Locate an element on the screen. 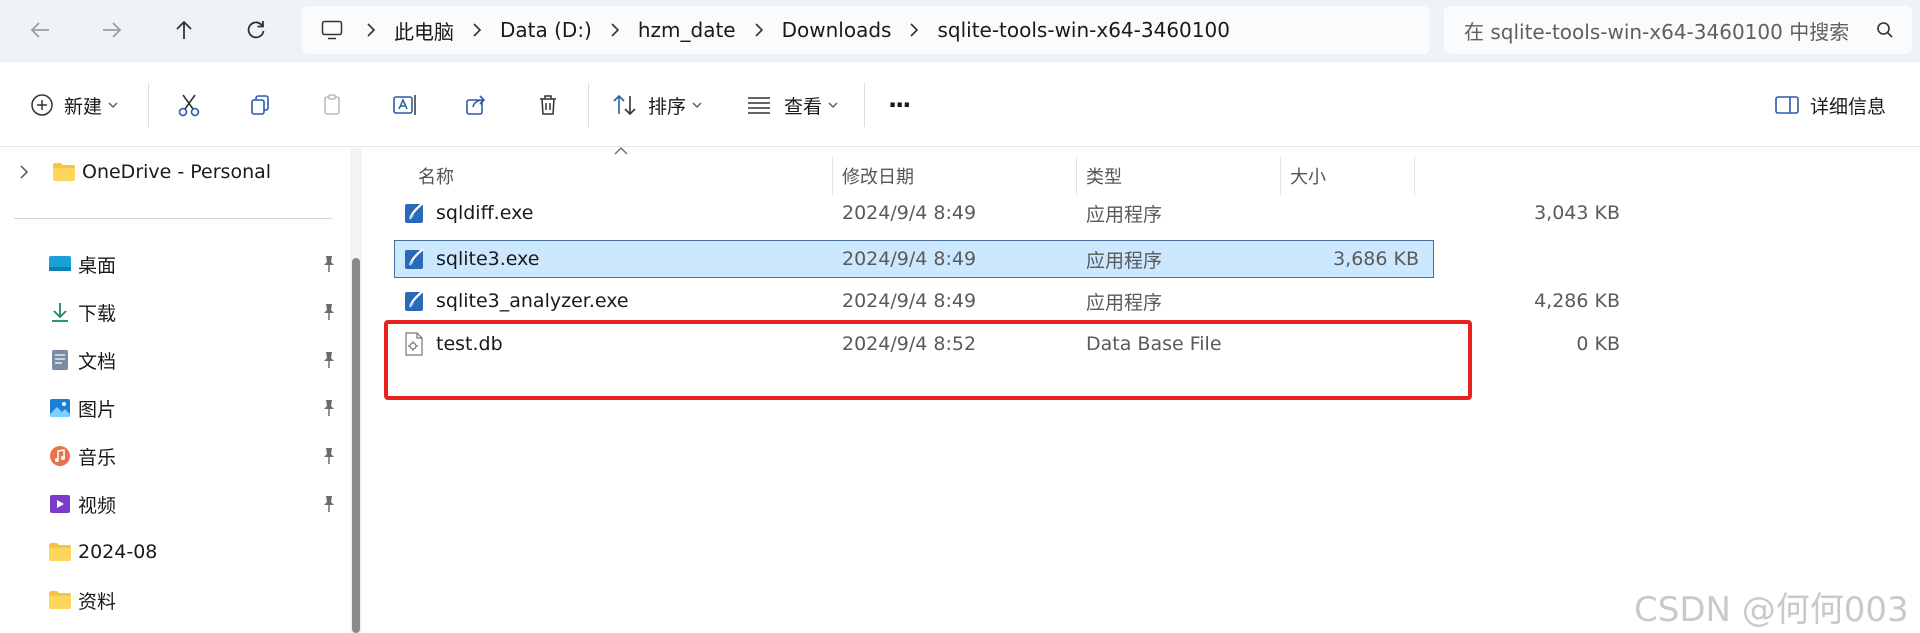 This screenshot has width=1920, height=633. sidebar-item-videos: 视频 is located at coordinates (198, 504).